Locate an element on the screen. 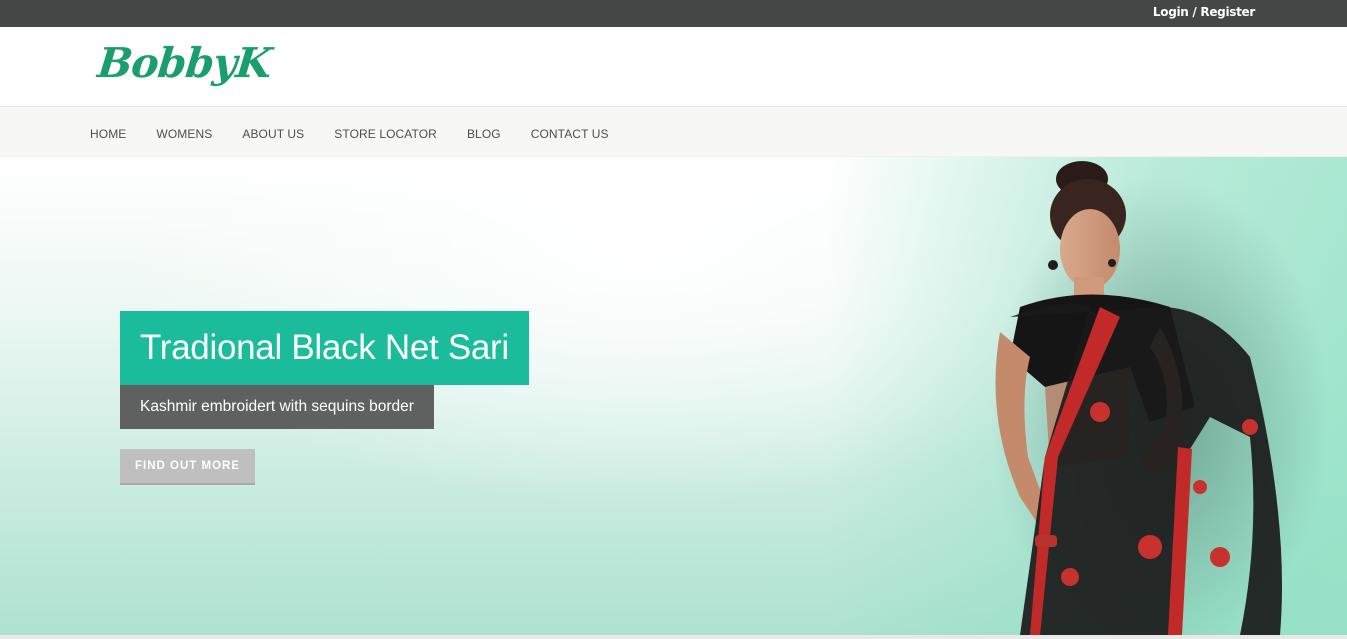 The height and width of the screenshot is (639, 1347). nav-item-store-locator: STORE LOCATOR is located at coordinates (385, 134).